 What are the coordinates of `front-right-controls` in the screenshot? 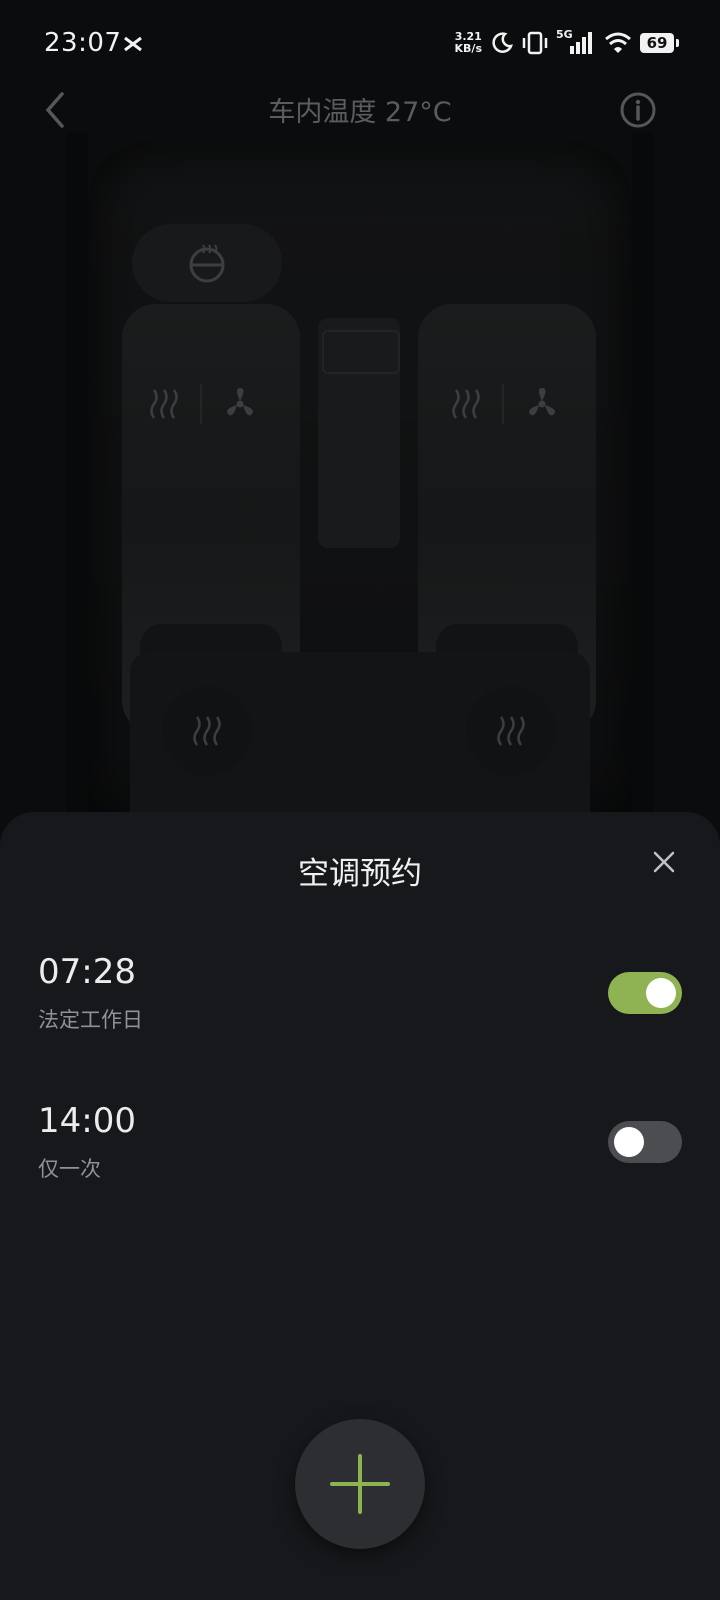 It's located at (505, 404).